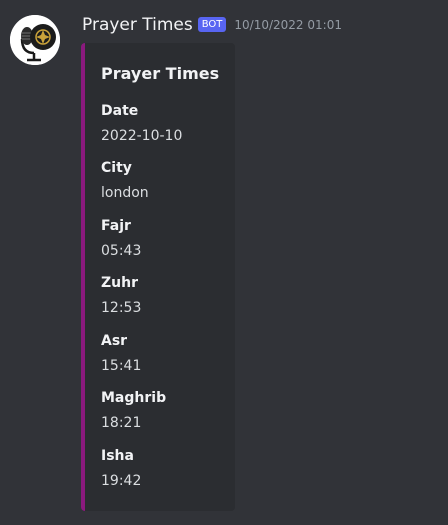 This screenshot has height=525, width=448. Describe the element at coordinates (121, 423) in the screenshot. I see `field-value: 18:21` at that location.